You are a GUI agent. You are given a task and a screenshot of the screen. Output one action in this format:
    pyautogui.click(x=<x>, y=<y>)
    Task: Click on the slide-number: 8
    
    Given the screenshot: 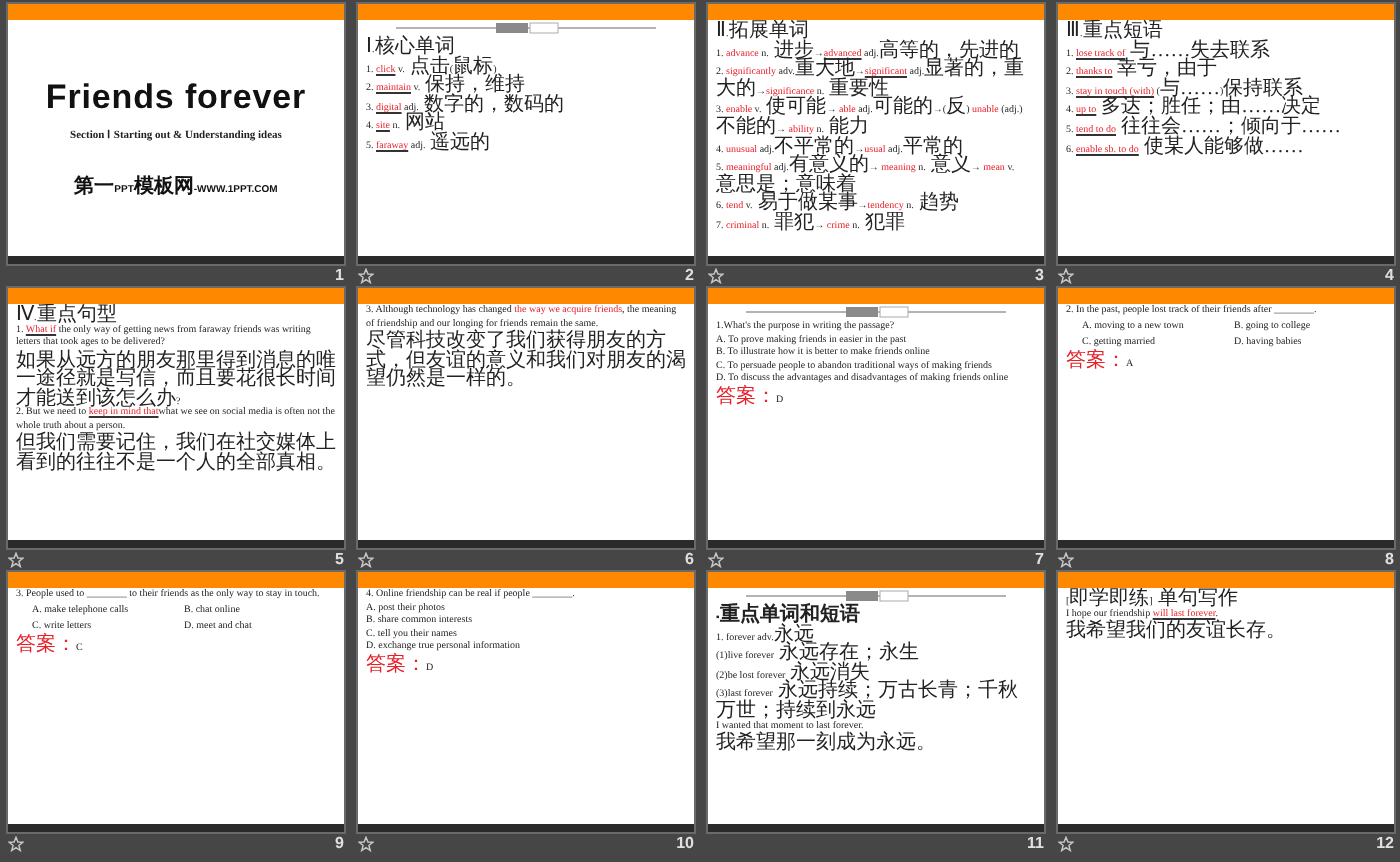 What is the action you would take?
    pyautogui.click(x=1389, y=560)
    